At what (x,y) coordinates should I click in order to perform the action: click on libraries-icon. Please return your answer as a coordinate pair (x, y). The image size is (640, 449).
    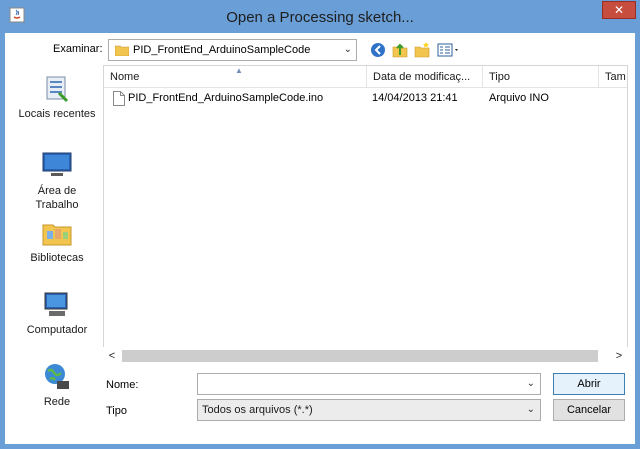
    Looking at the image, I should click on (57, 235).